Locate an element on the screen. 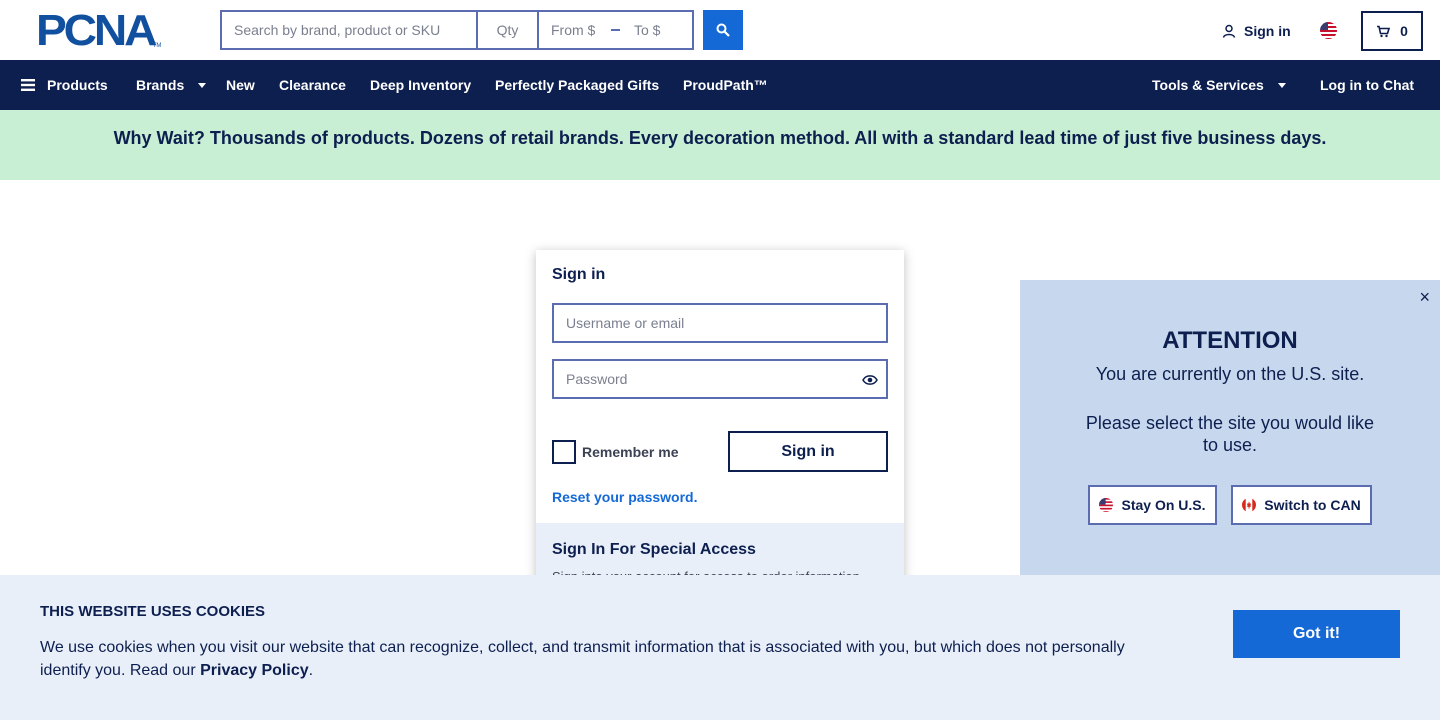 The image size is (1440, 720). nav-gifts: Perfectly Packaged Gifts is located at coordinates (577, 85).